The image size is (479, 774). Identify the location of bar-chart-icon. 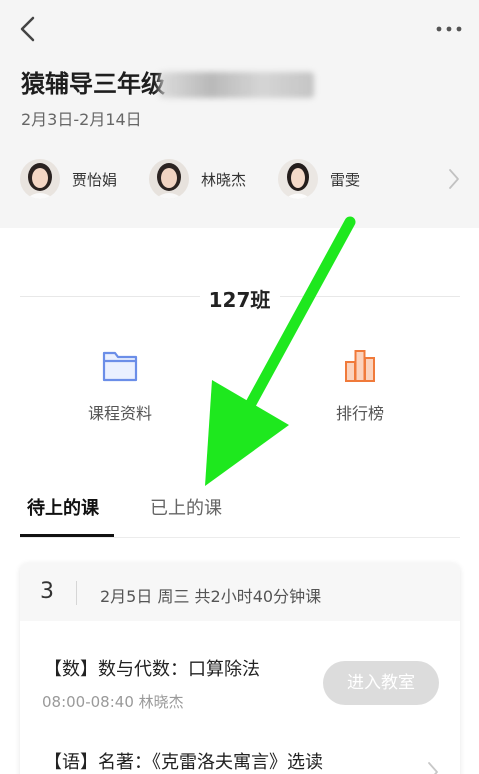
(360, 366).